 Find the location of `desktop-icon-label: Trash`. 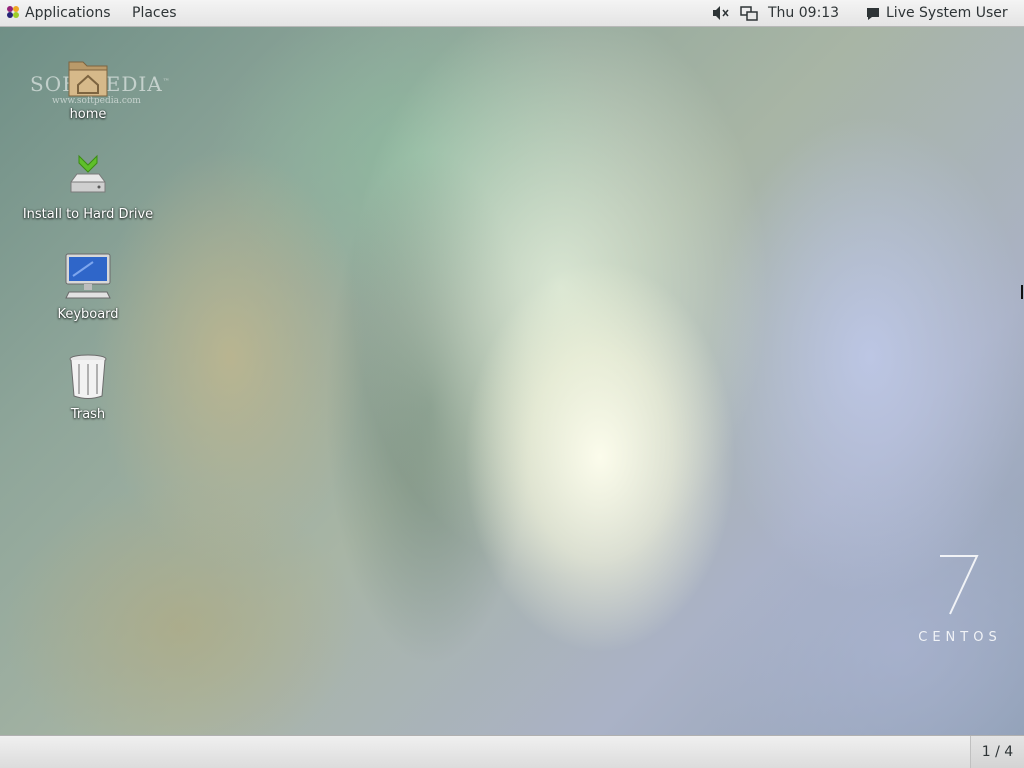

desktop-icon-label: Trash is located at coordinates (88, 414).